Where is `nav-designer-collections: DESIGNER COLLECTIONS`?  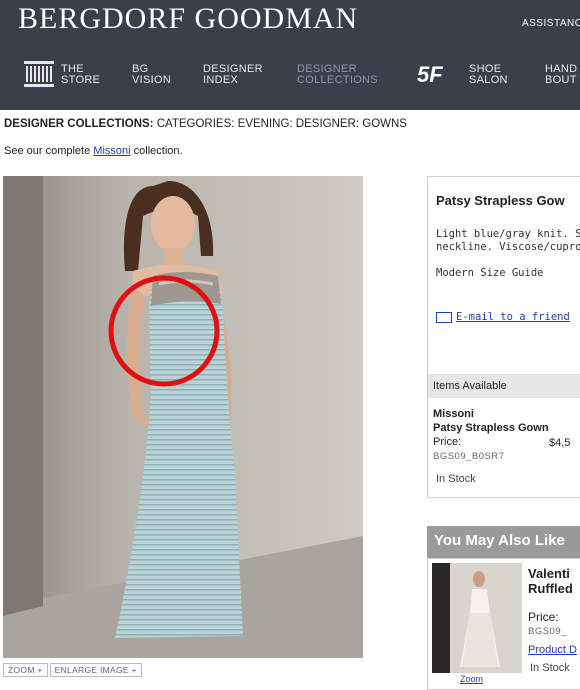
nav-designer-collections: DESIGNER COLLECTIONS is located at coordinates (337, 75).